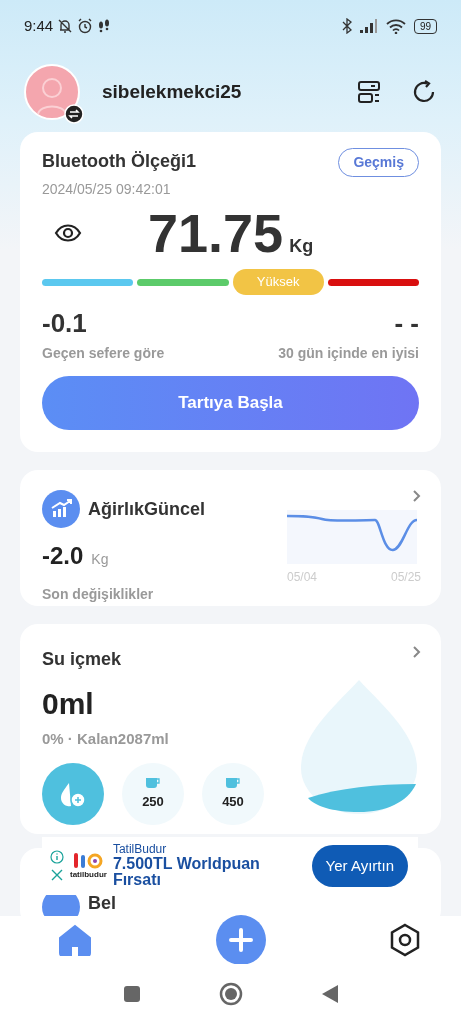 The width and height of the screenshot is (461, 1024). I want to click on status-time: 9:44, so click(39, 25).